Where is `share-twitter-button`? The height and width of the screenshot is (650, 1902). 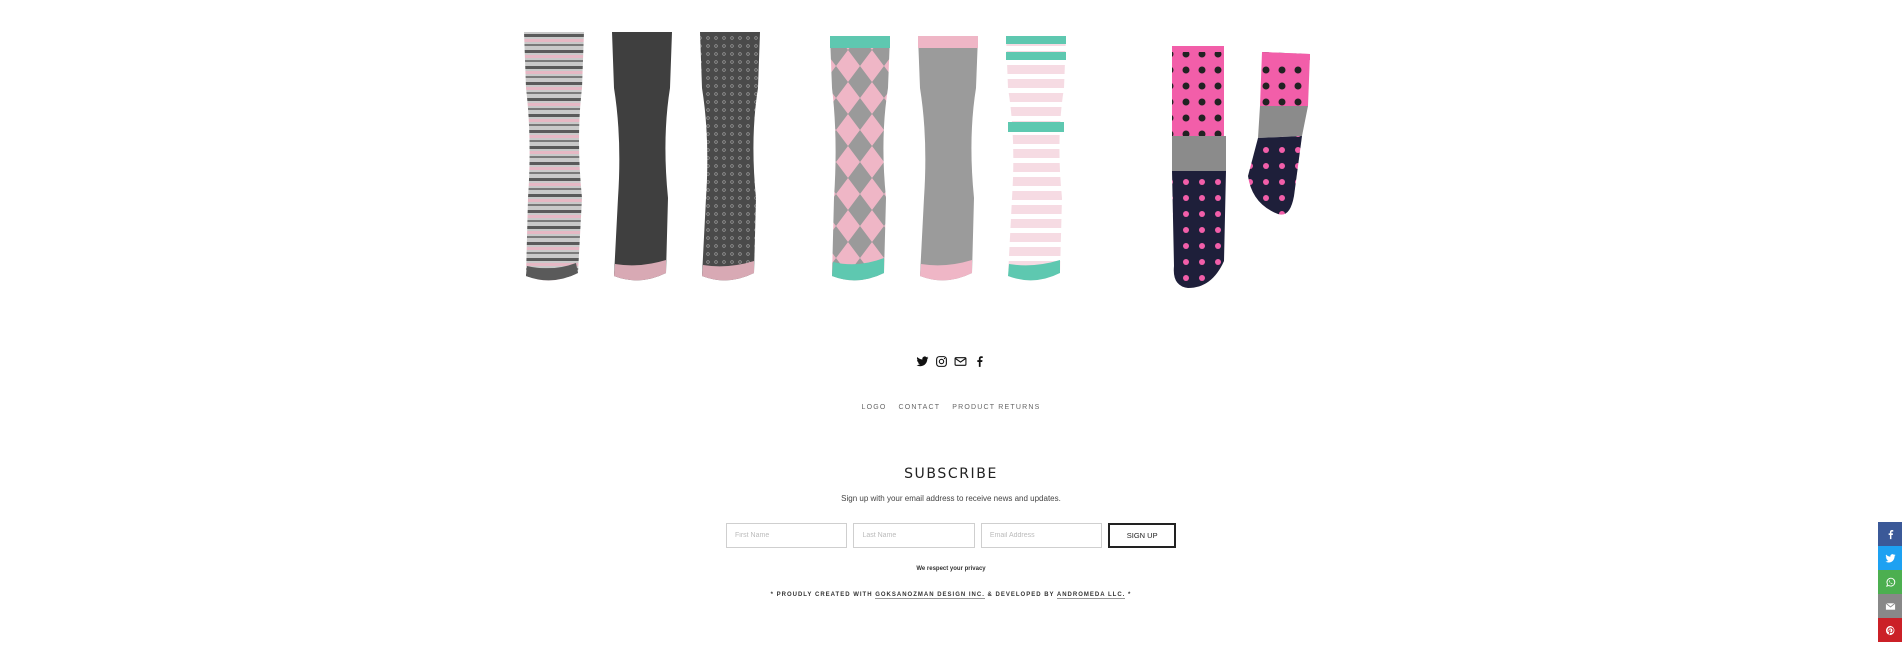 share-twitter-button is located at coordinates (1890, 558).